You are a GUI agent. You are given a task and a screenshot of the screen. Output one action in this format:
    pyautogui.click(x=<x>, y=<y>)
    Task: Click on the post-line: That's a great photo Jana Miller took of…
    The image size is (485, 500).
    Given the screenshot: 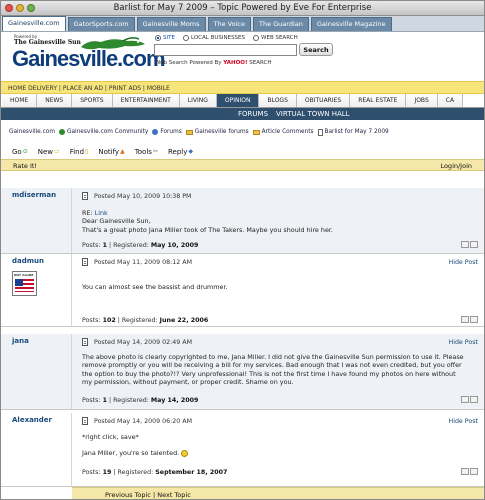 What is the action you would take?
    pyautogui.click(x=207, y=229)
    